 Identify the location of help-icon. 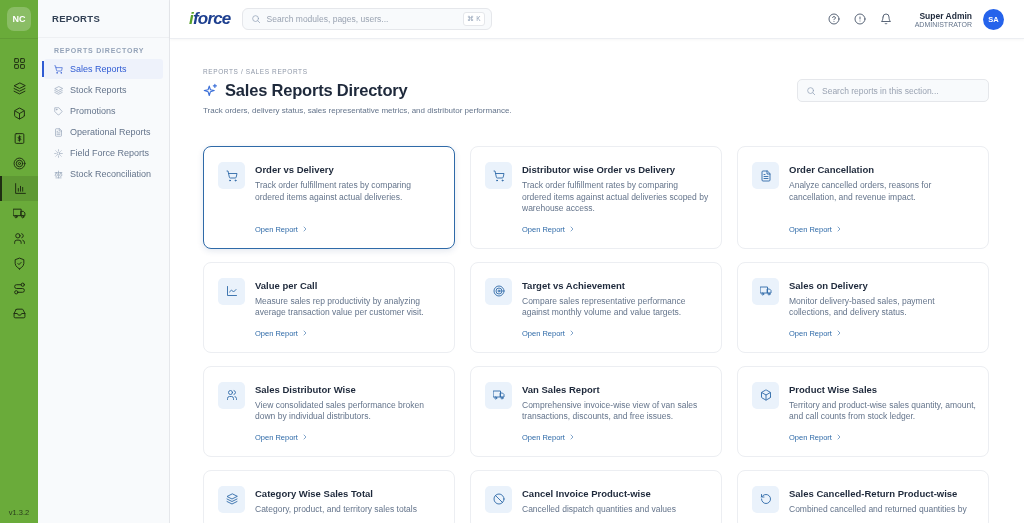
(833, 19).